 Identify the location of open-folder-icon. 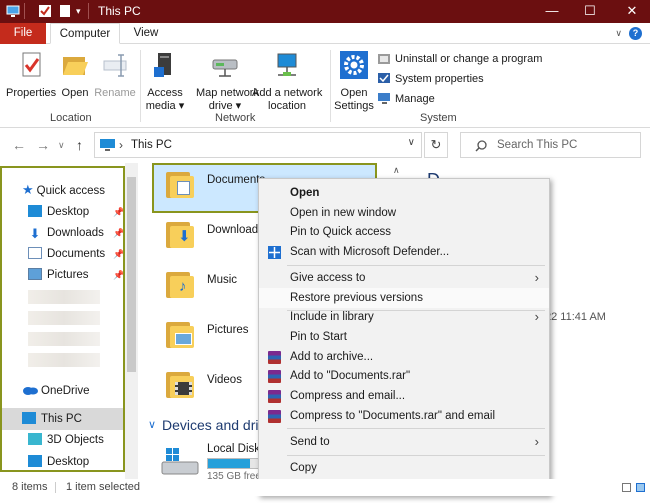
(75, 66).